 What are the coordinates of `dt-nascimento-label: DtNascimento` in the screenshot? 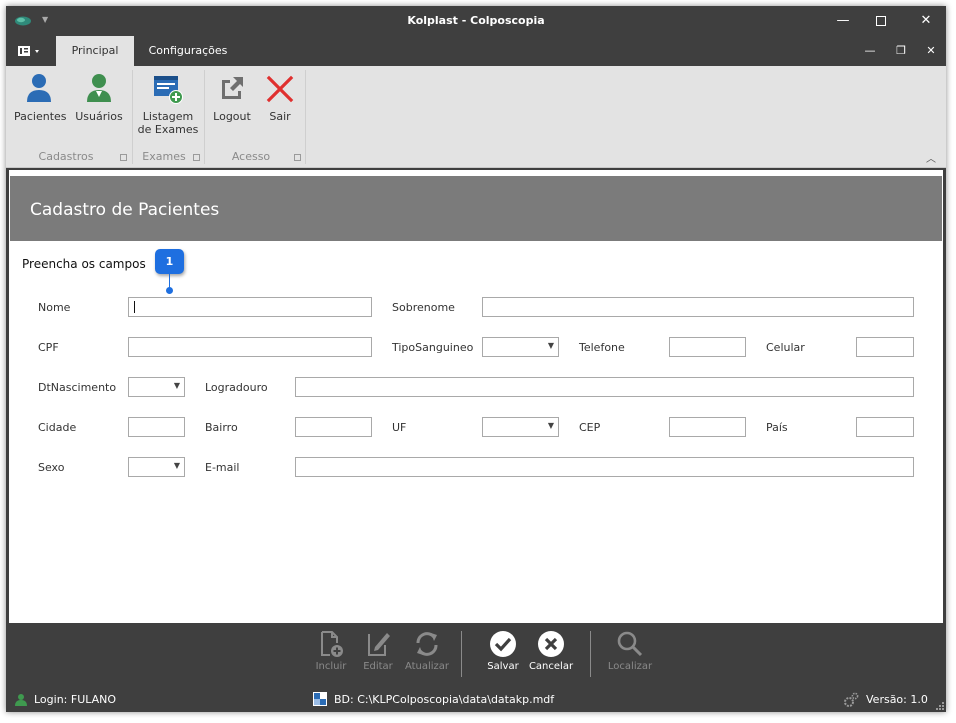 It's located at (77, 387).